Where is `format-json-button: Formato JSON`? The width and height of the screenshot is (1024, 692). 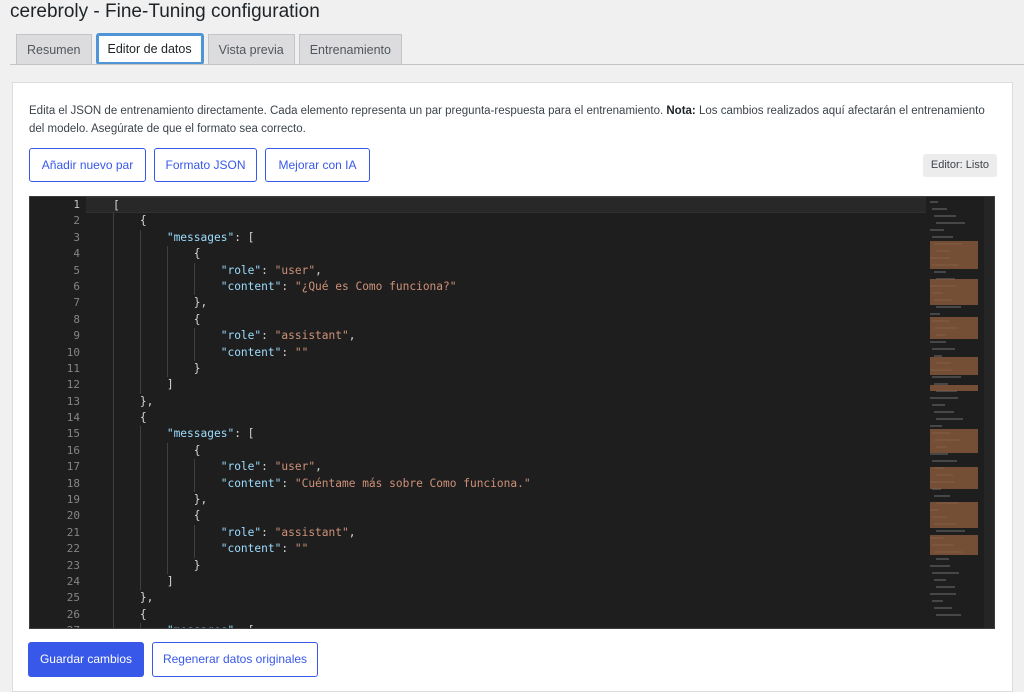 format-json-button: Formato JSON is located at coordinates (205, 165).